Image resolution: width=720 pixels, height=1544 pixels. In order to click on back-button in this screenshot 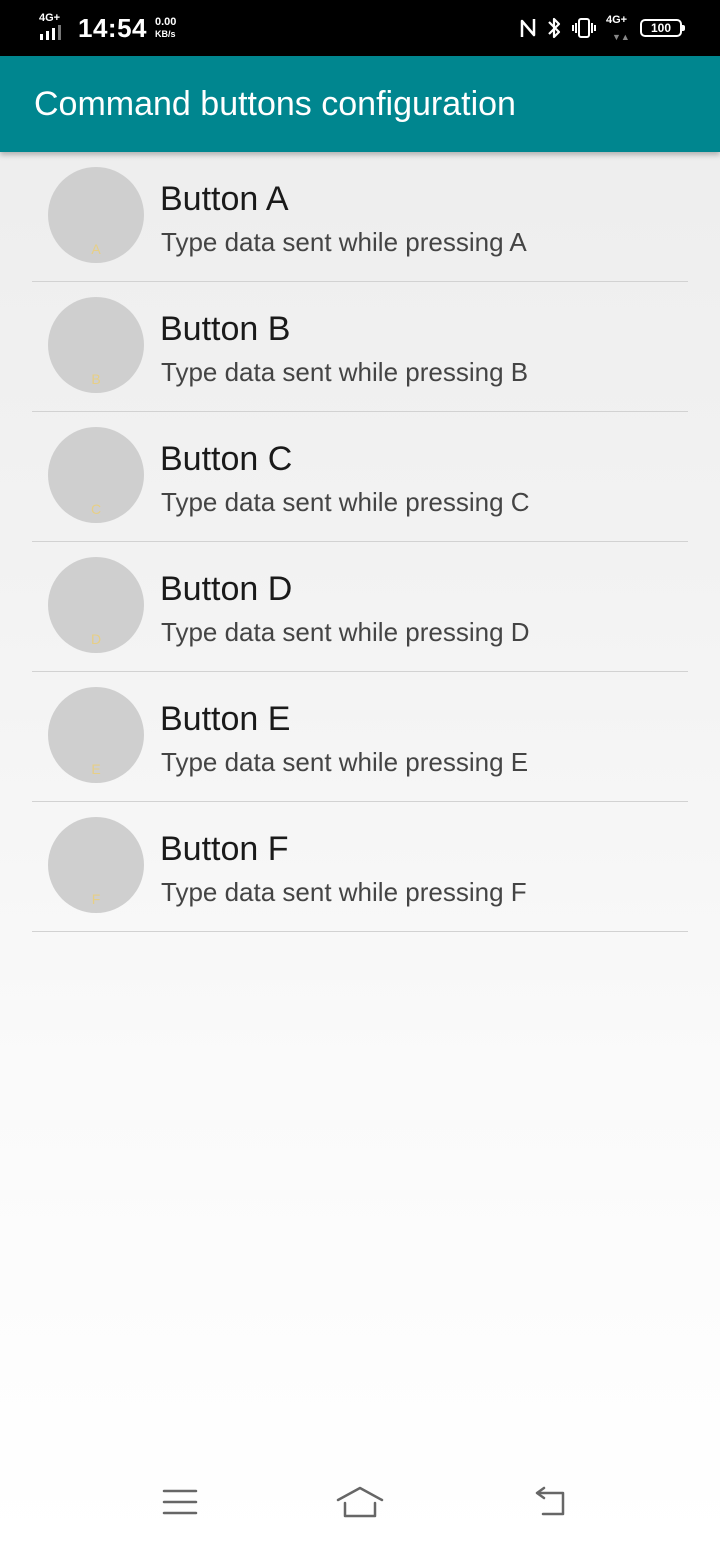, I will do `click(548, 1502)`.